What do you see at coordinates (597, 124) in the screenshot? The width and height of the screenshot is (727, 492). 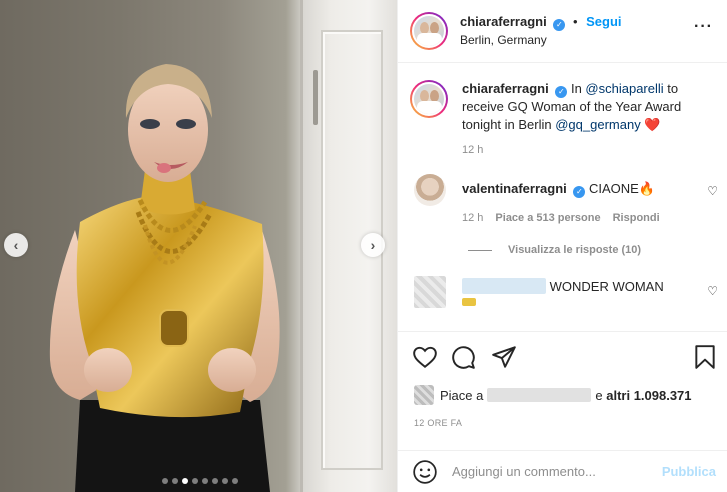 I see `mention-link: @gq_germany` at bounding box center [597, 124].